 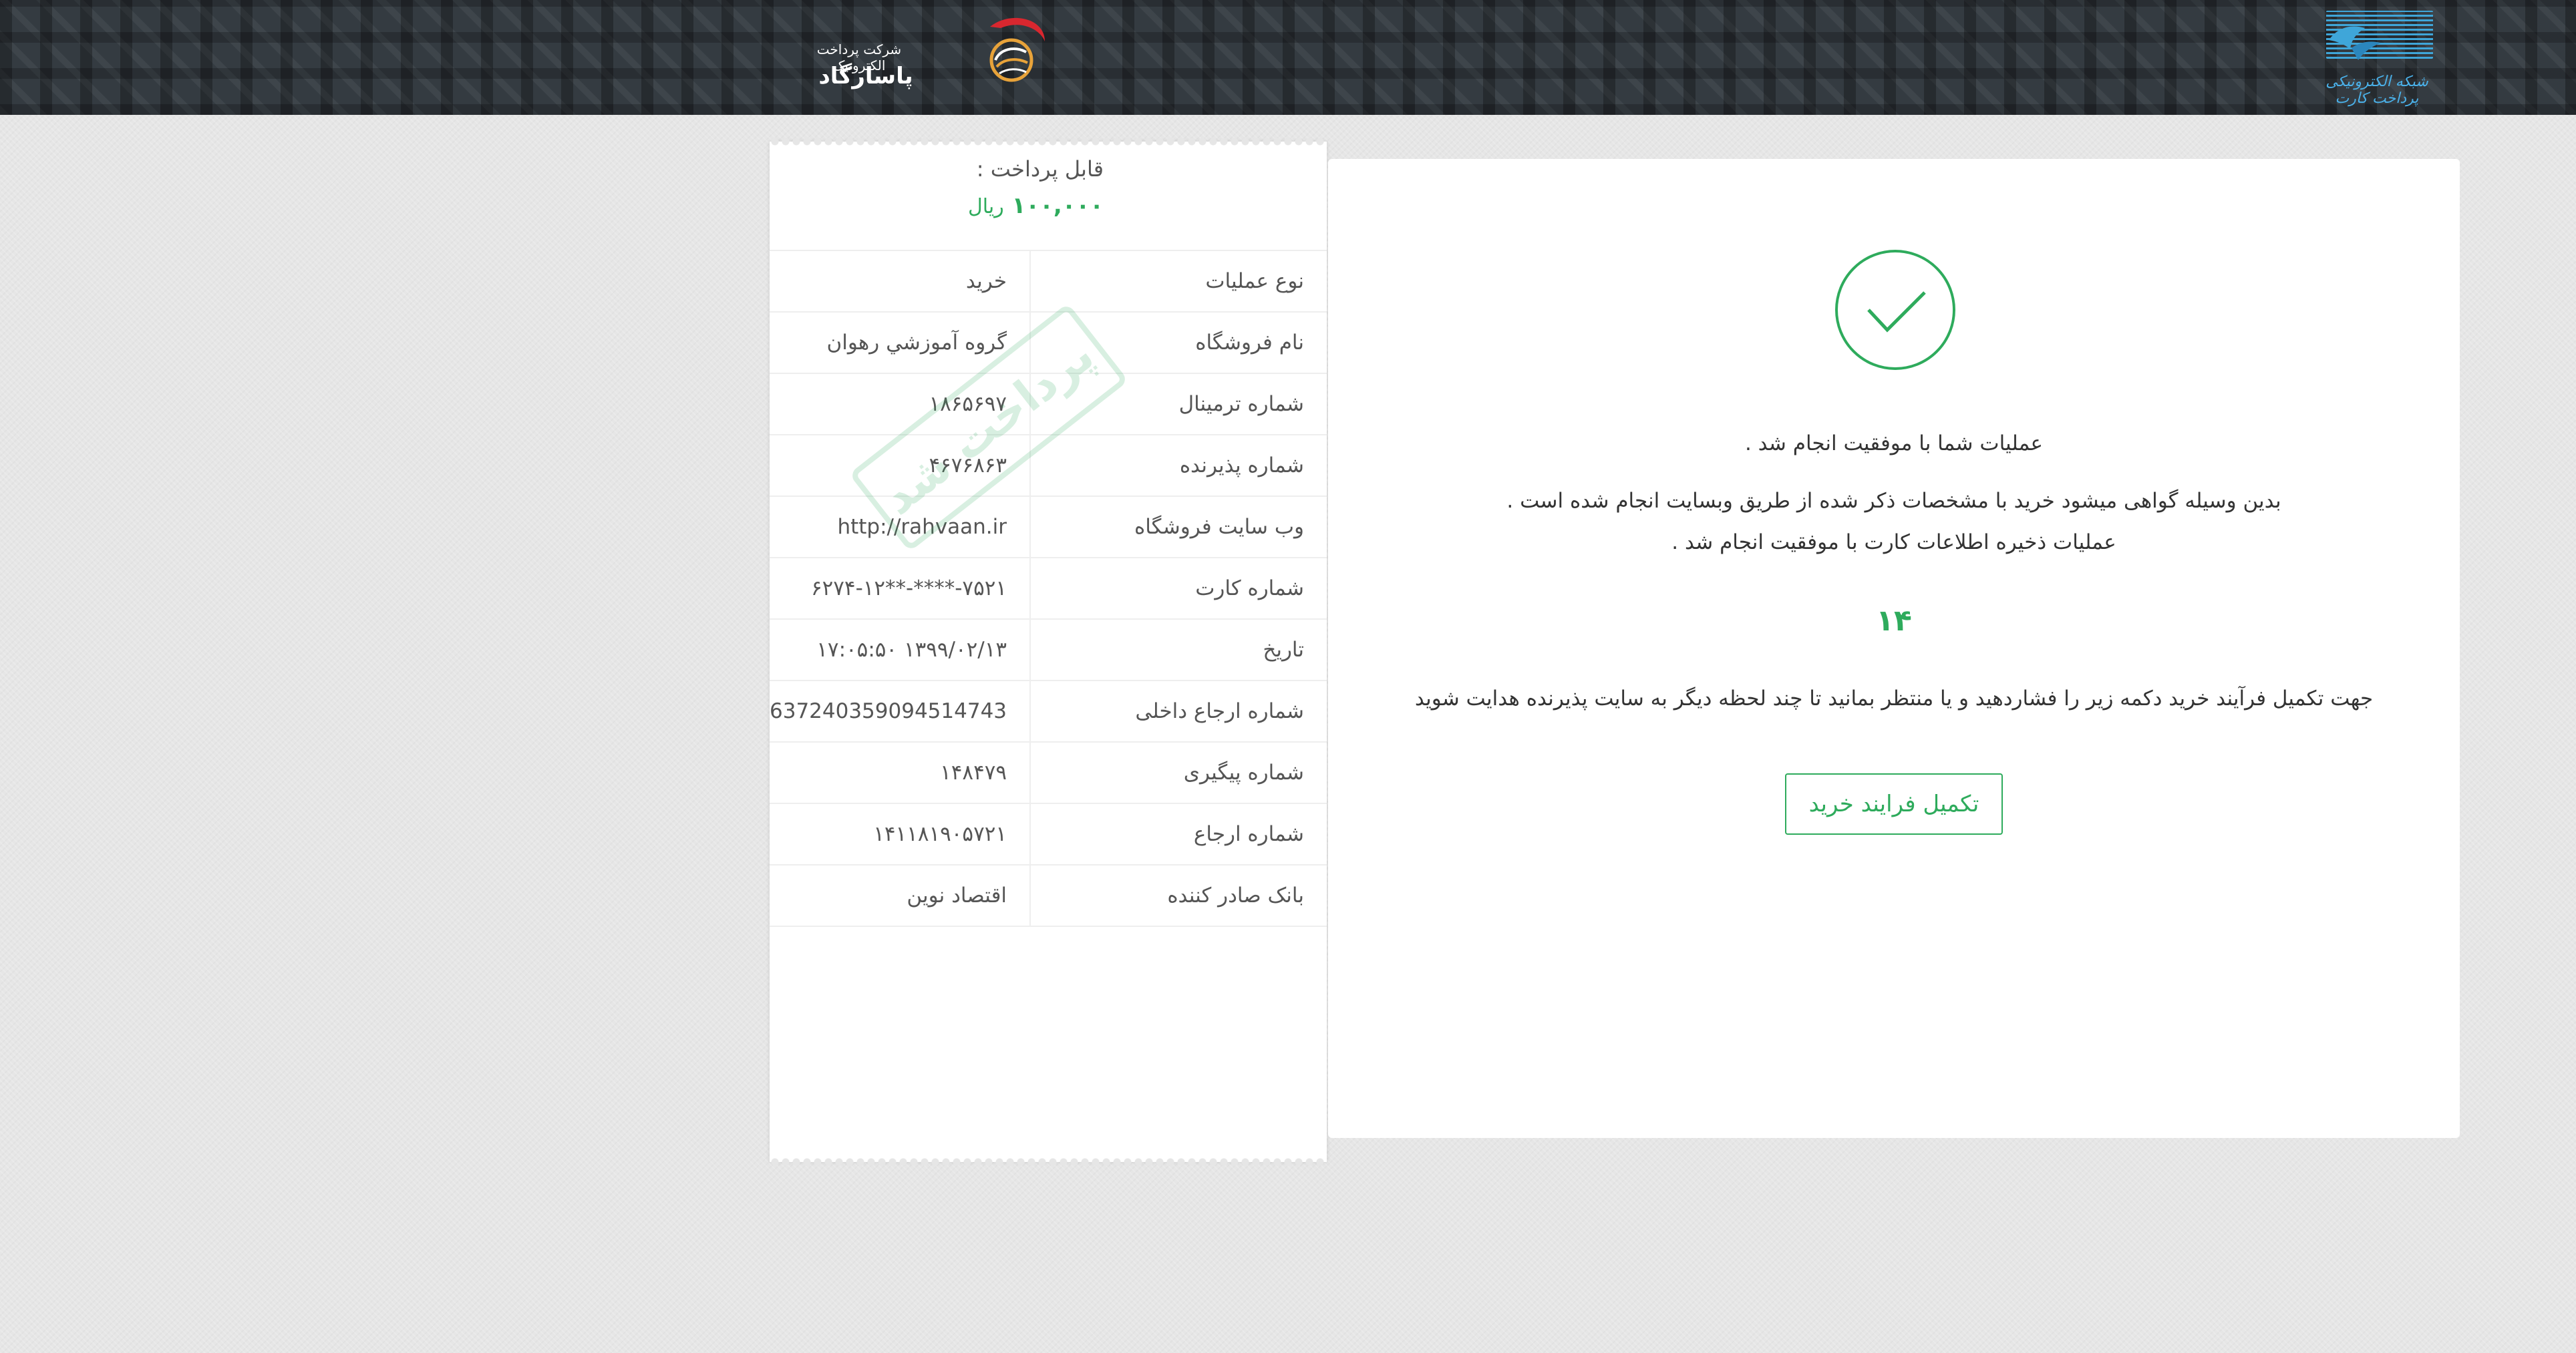 I want to click on redirect-countdown: ۱۴, so click(x=1894, y=621).